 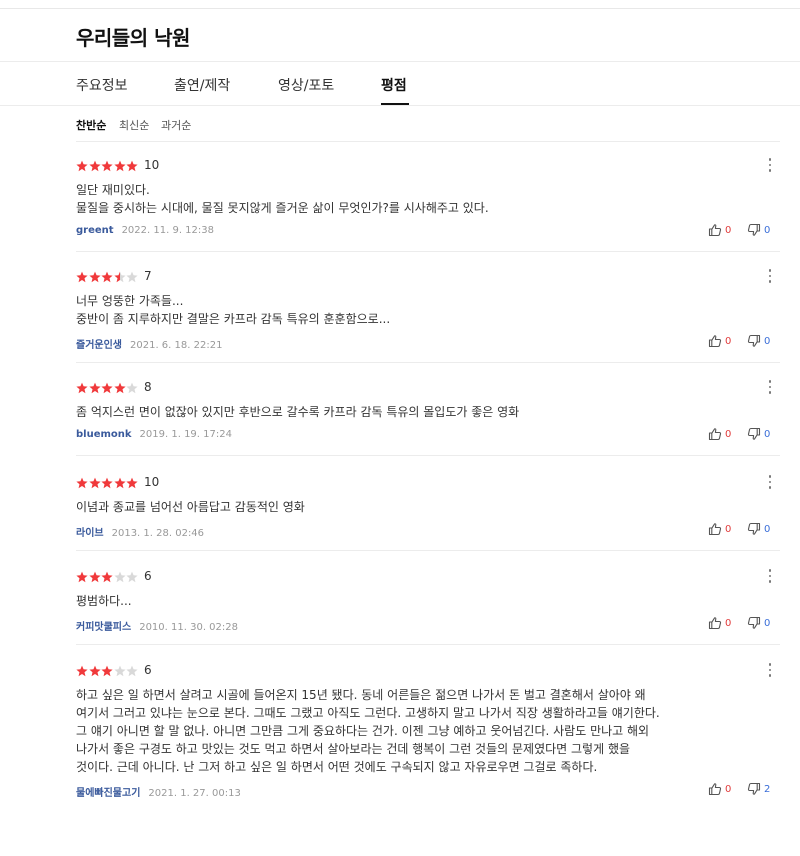 I want to click on review-date: 2019. 1. 19. 17:24, so click(x=185, y=434).